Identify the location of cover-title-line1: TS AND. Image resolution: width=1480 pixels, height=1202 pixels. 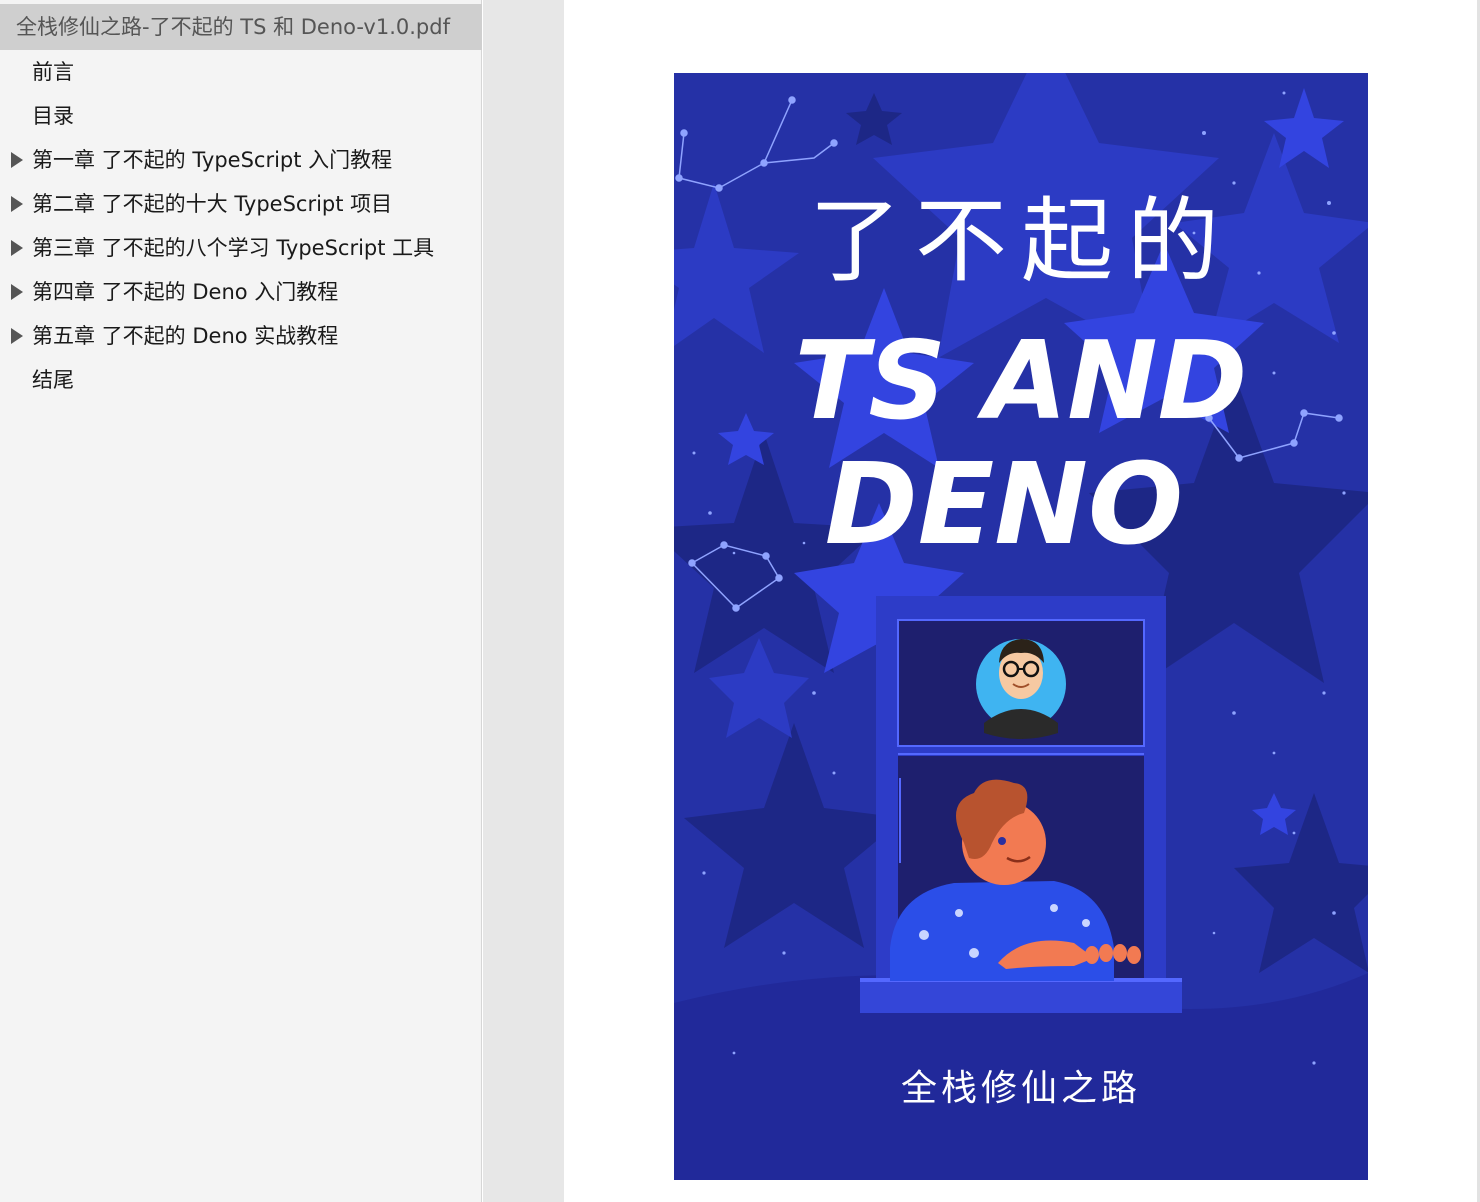
(1021, 381).